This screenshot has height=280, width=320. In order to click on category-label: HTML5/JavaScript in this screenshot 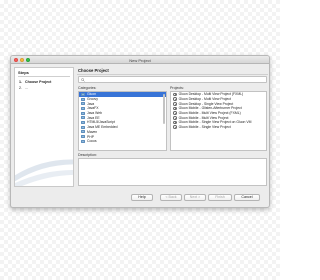, I will do `click(101, 122)`.